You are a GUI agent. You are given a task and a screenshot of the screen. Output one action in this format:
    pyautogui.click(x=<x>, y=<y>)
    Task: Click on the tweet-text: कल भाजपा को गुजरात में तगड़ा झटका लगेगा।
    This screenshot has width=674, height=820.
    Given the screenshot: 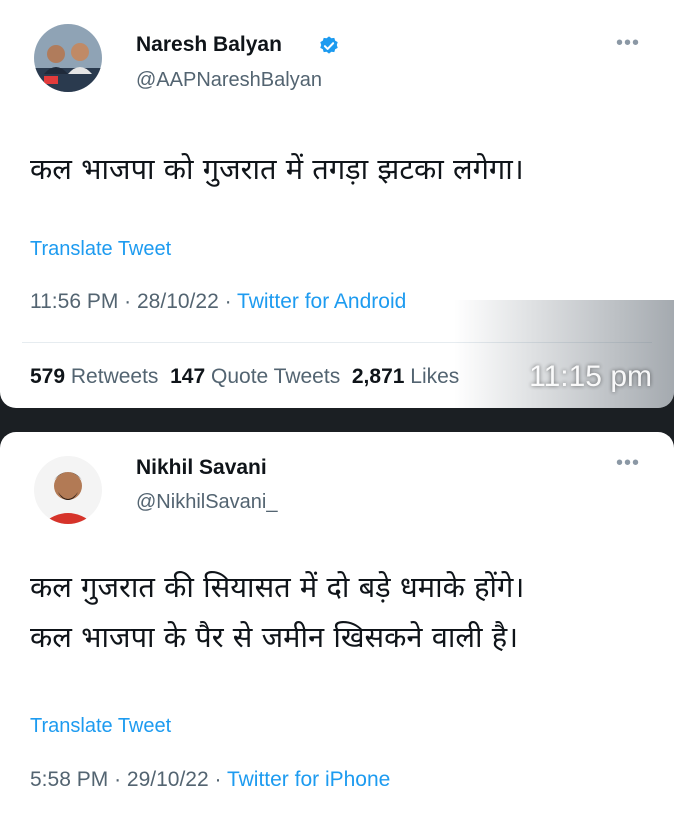 What is the action you would take?
    pyautogui.click(x=342, y=169)
    